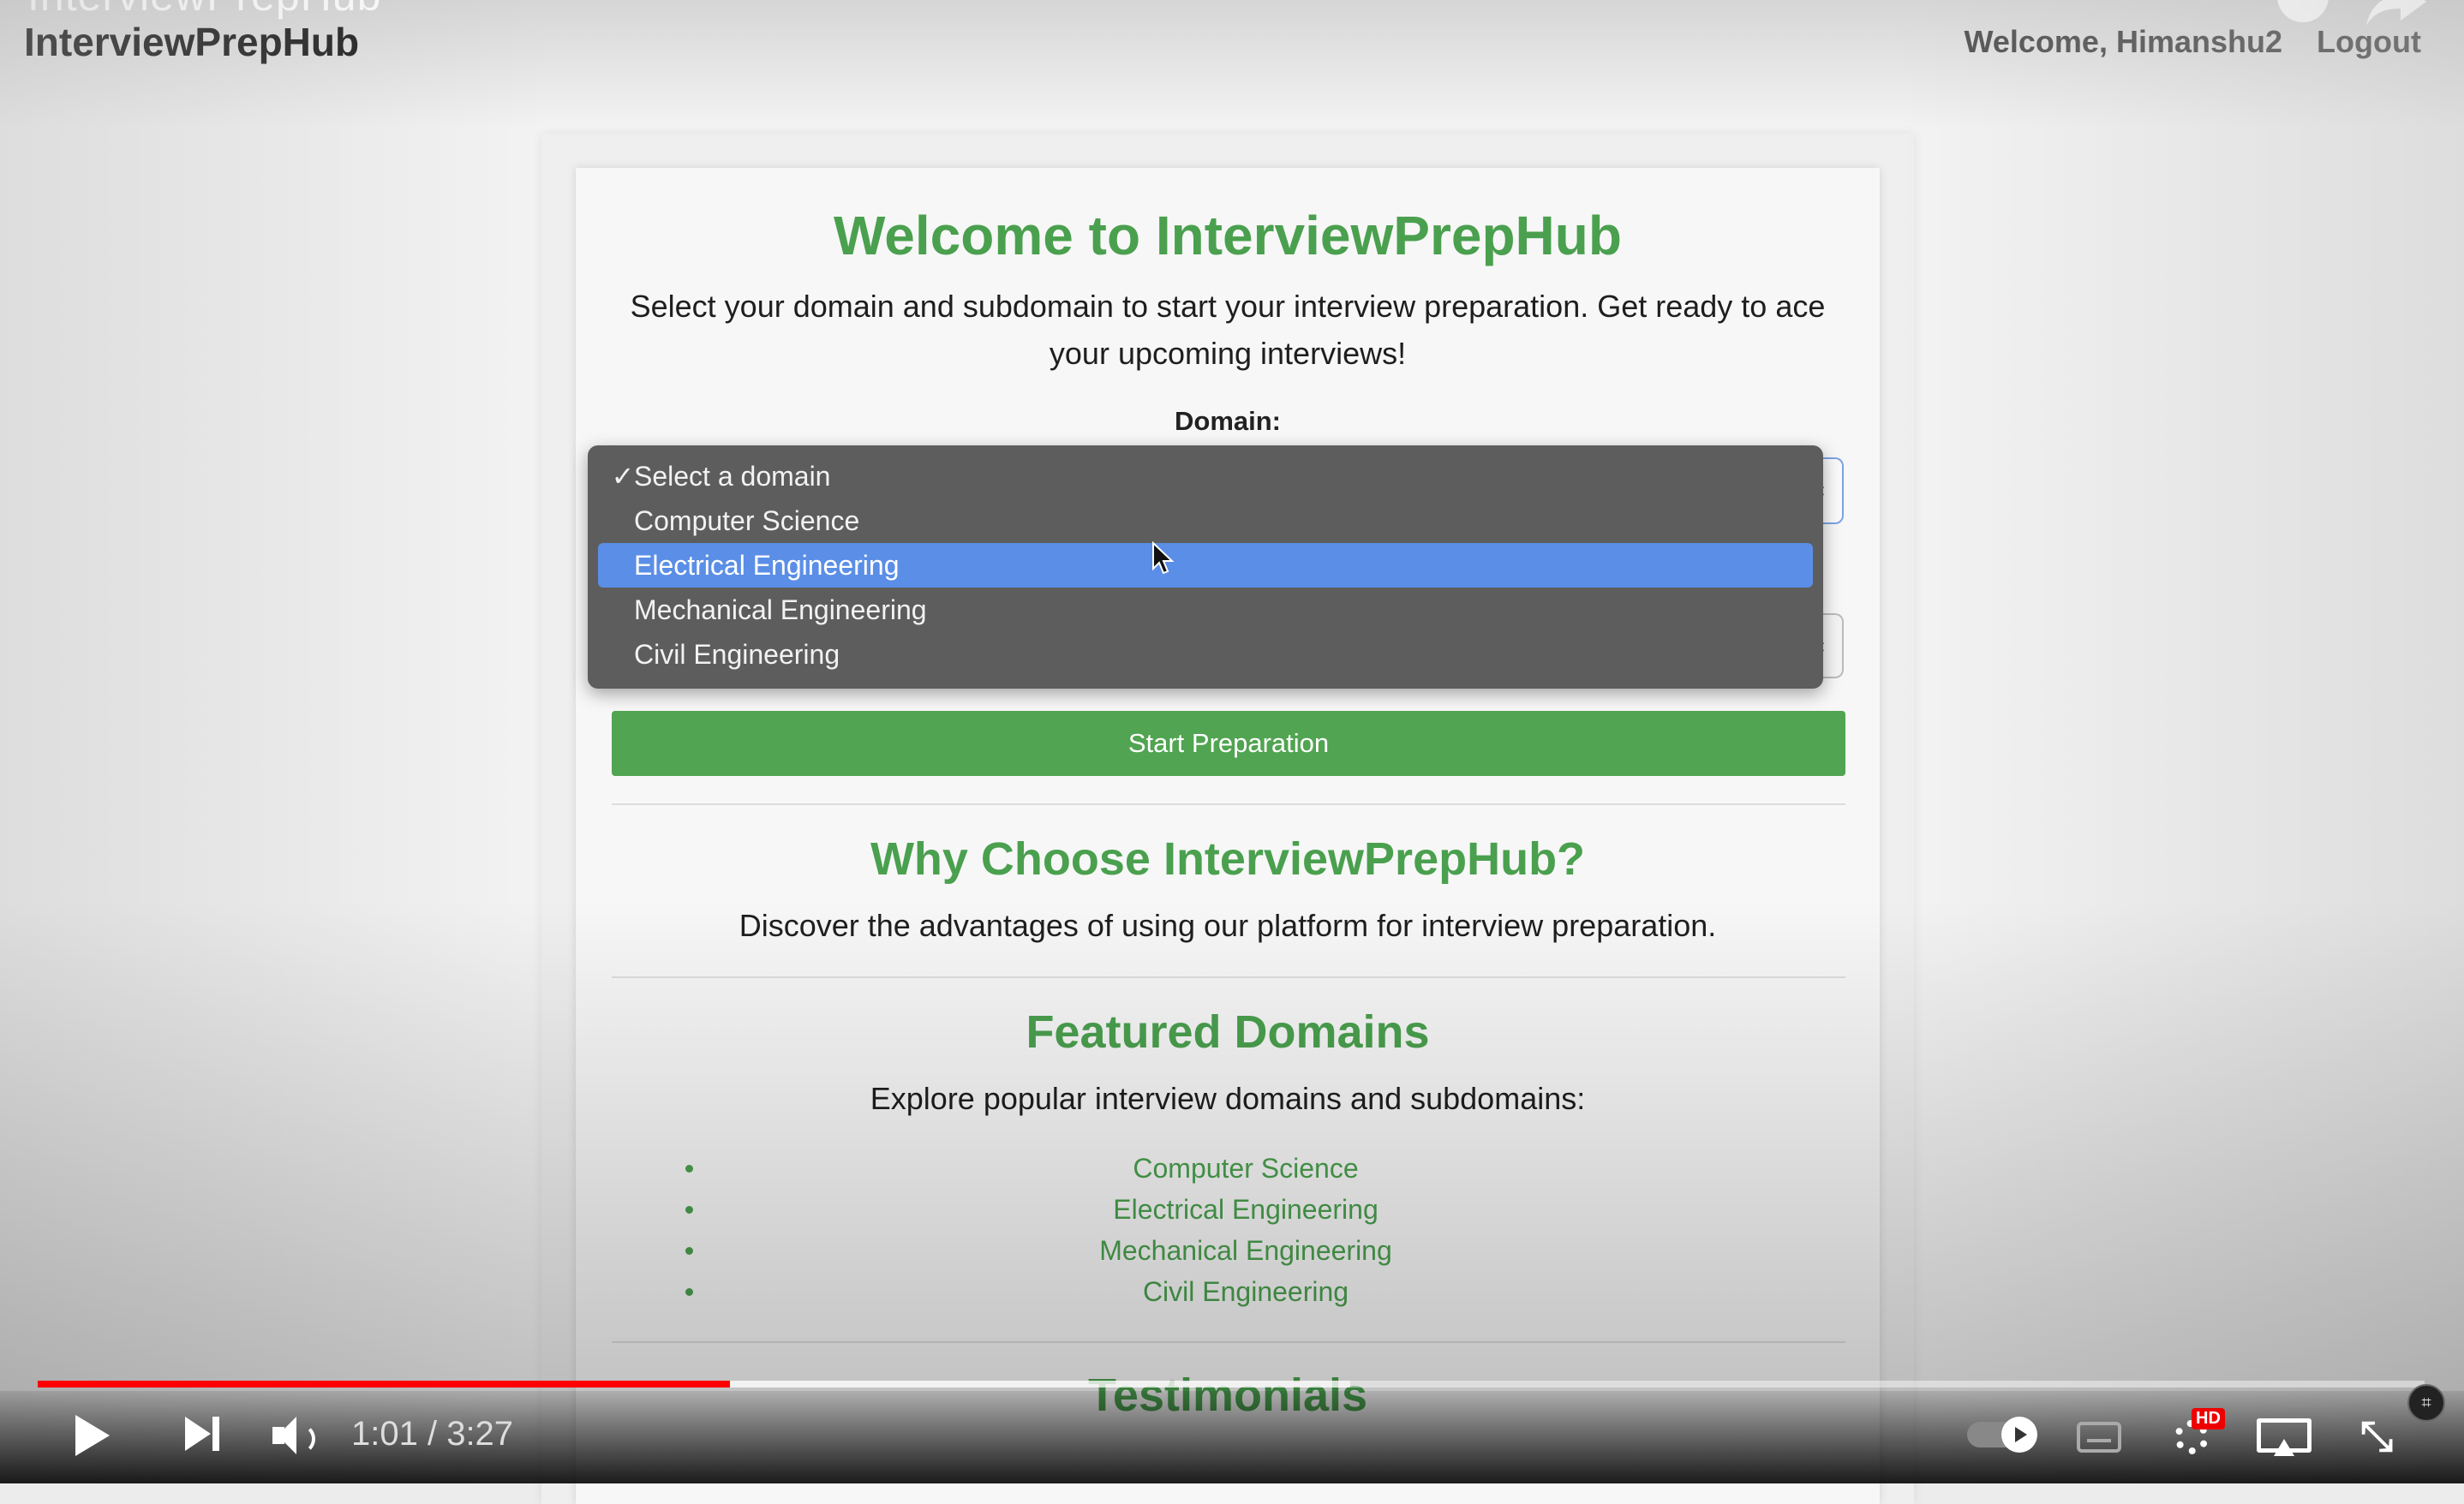 The height and width of the screenshot is (1504, 2464). What do you see at coordinates (2426, 1403) in the screenshot?
I see `scan-icon: ⌗` at bounding box center [2426, 1403].